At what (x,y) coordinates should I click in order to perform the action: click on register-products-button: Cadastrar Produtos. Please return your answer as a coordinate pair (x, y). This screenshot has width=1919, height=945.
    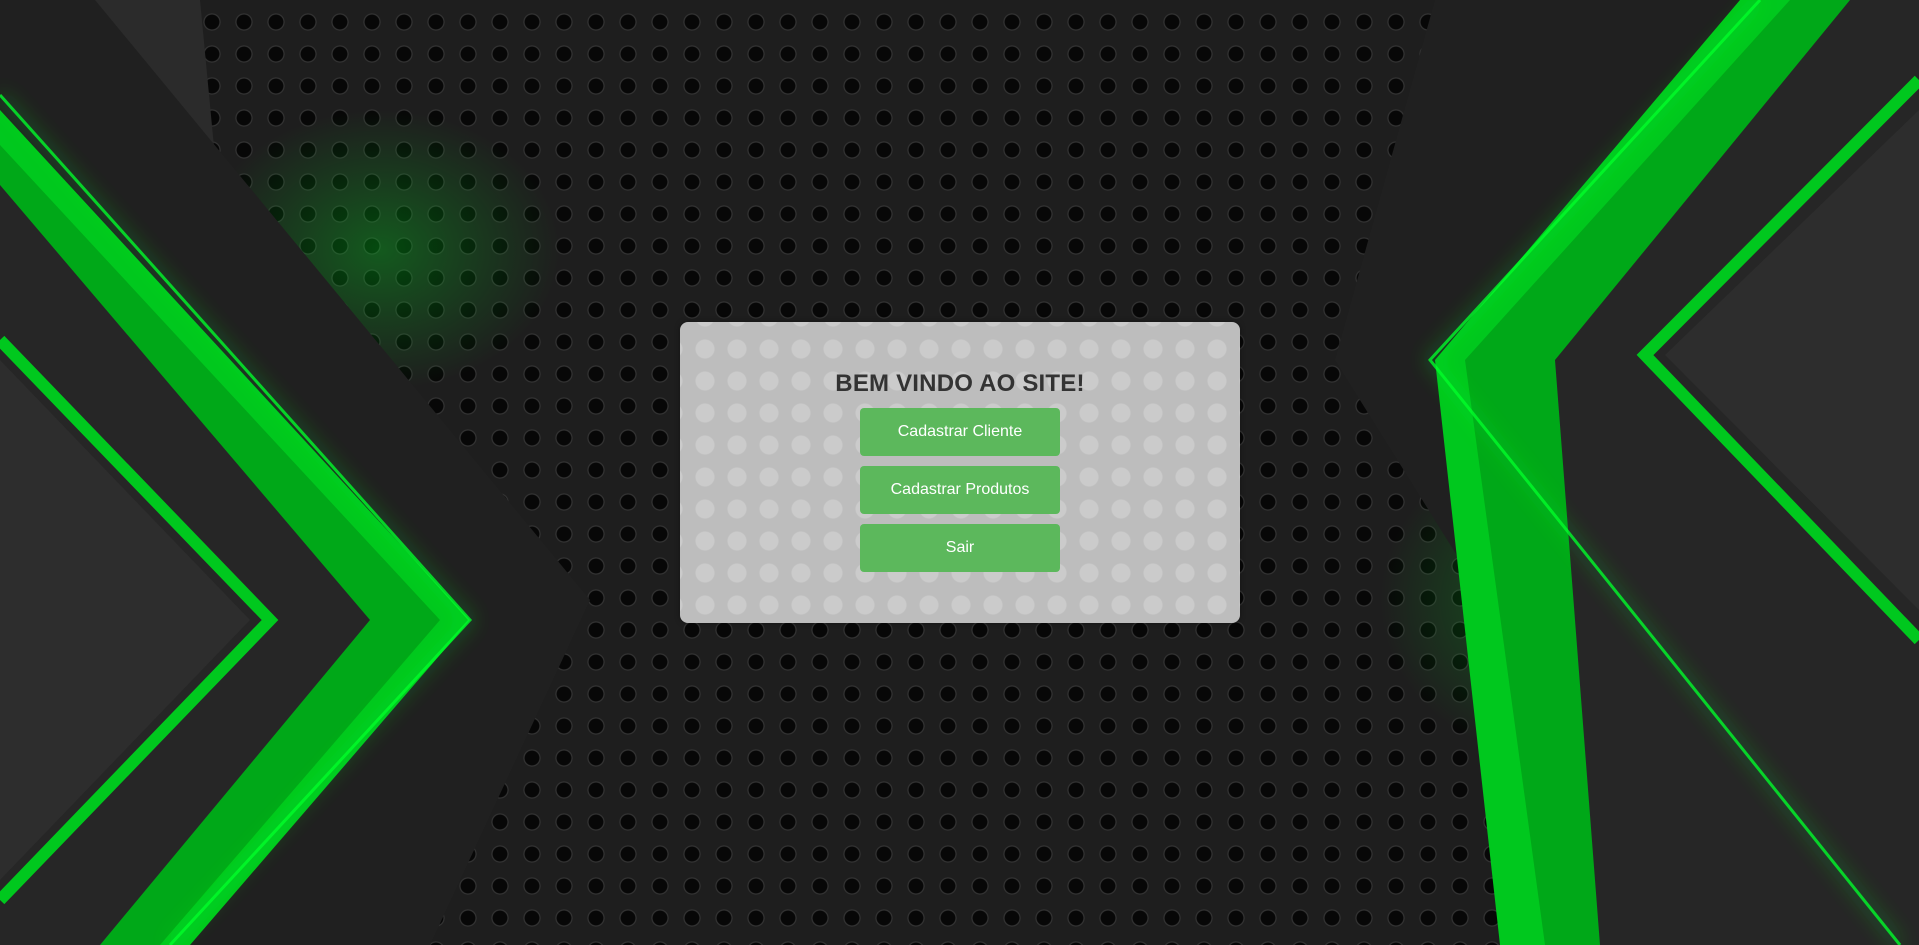
    Looking at the image, I should click on (960, 490).